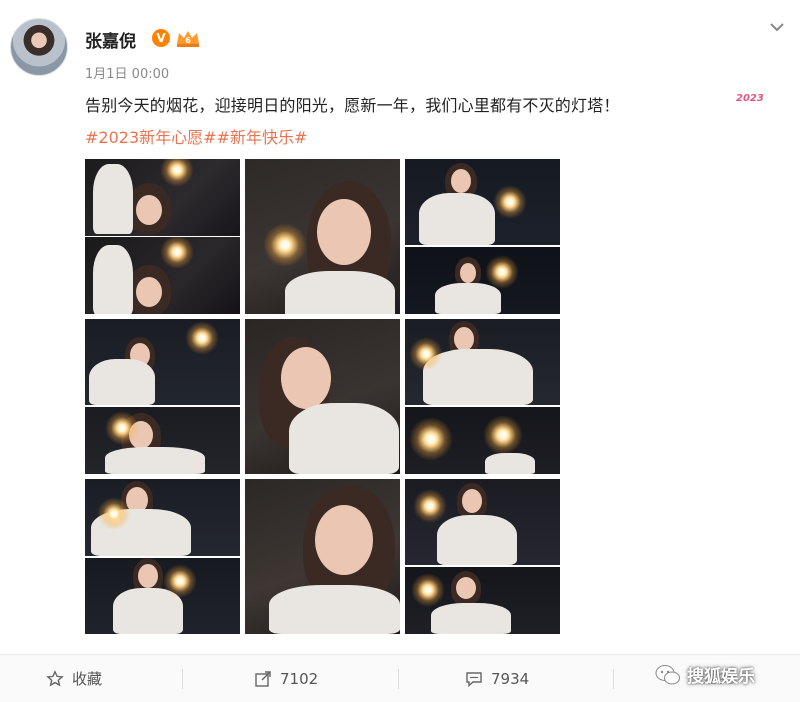 The width and height of the screenshot is (800, 702). I want to click on verified-badge-icon: V, so click(161, 38).